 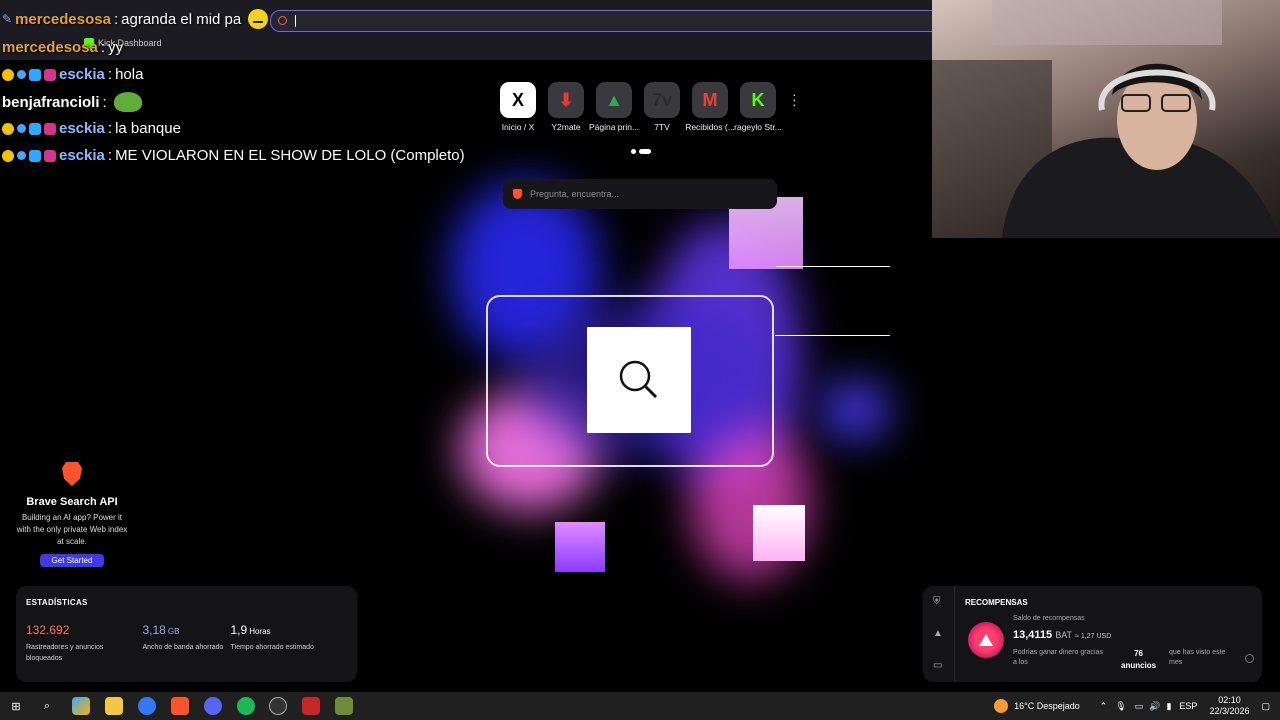 I want to click on microphone-icon: 🎙, so click(x=1120, y=706).